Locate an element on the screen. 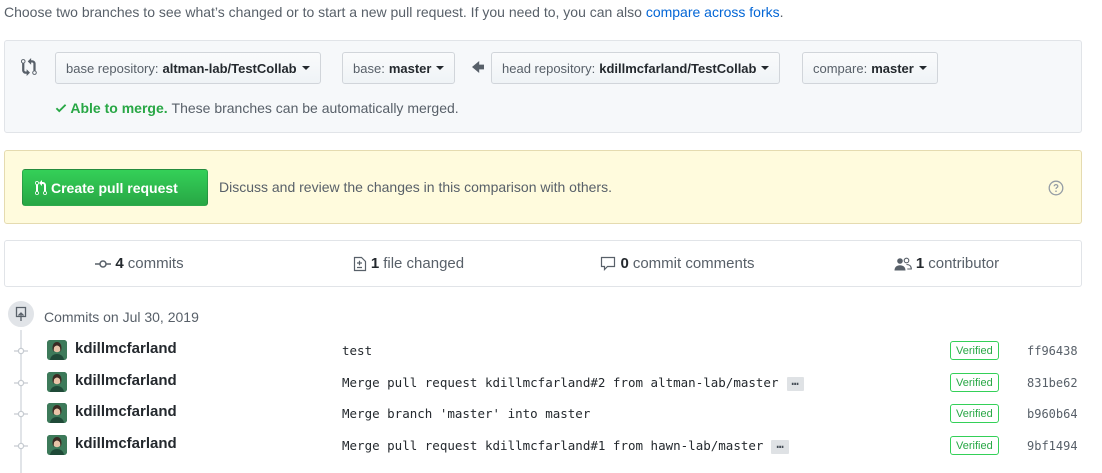  base-branch-label: base: is located at coordinates (369, 68).